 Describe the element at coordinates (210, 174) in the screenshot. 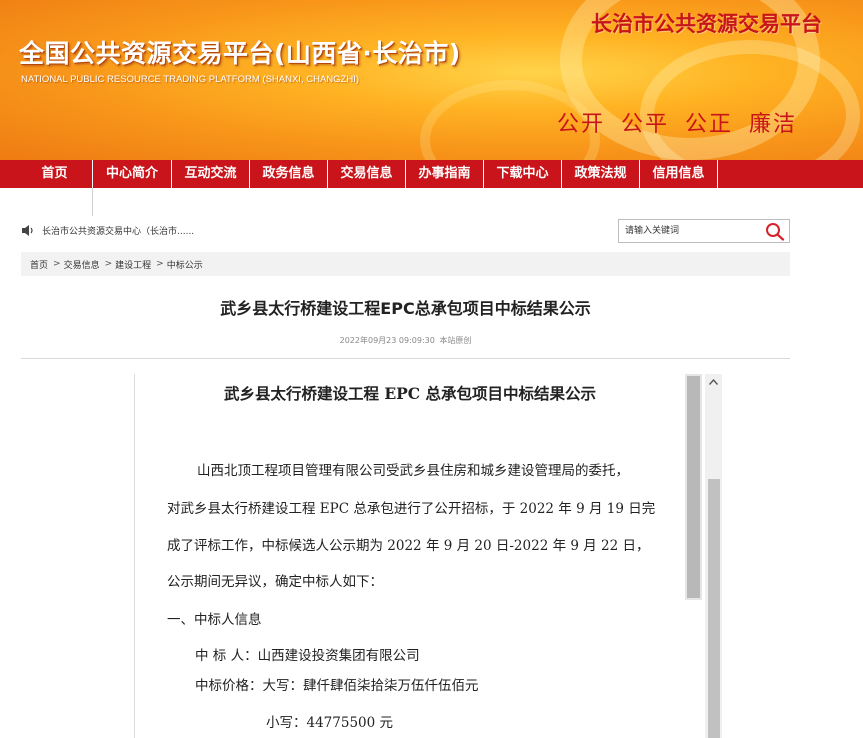

I see `nav-item-interaction: 互动交流` at that location.